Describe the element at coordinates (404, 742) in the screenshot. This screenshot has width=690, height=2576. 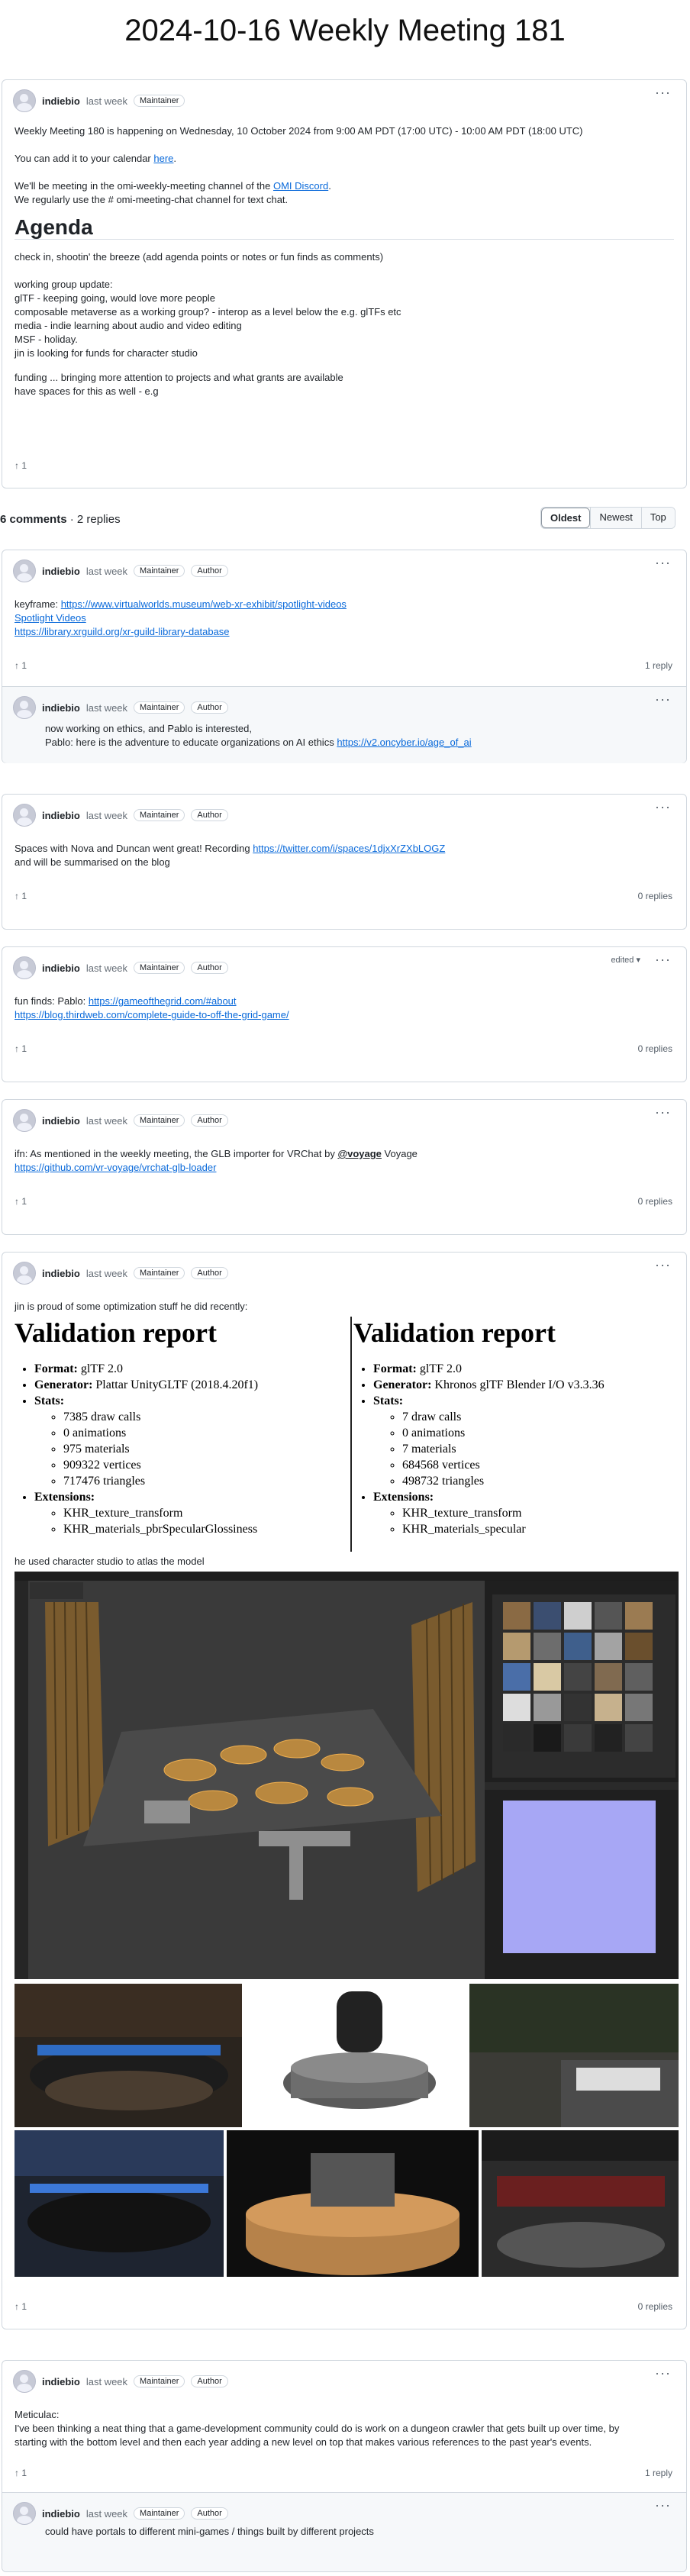
I see `link: https://v2.oncyber.io/age_of_ai` at that location.